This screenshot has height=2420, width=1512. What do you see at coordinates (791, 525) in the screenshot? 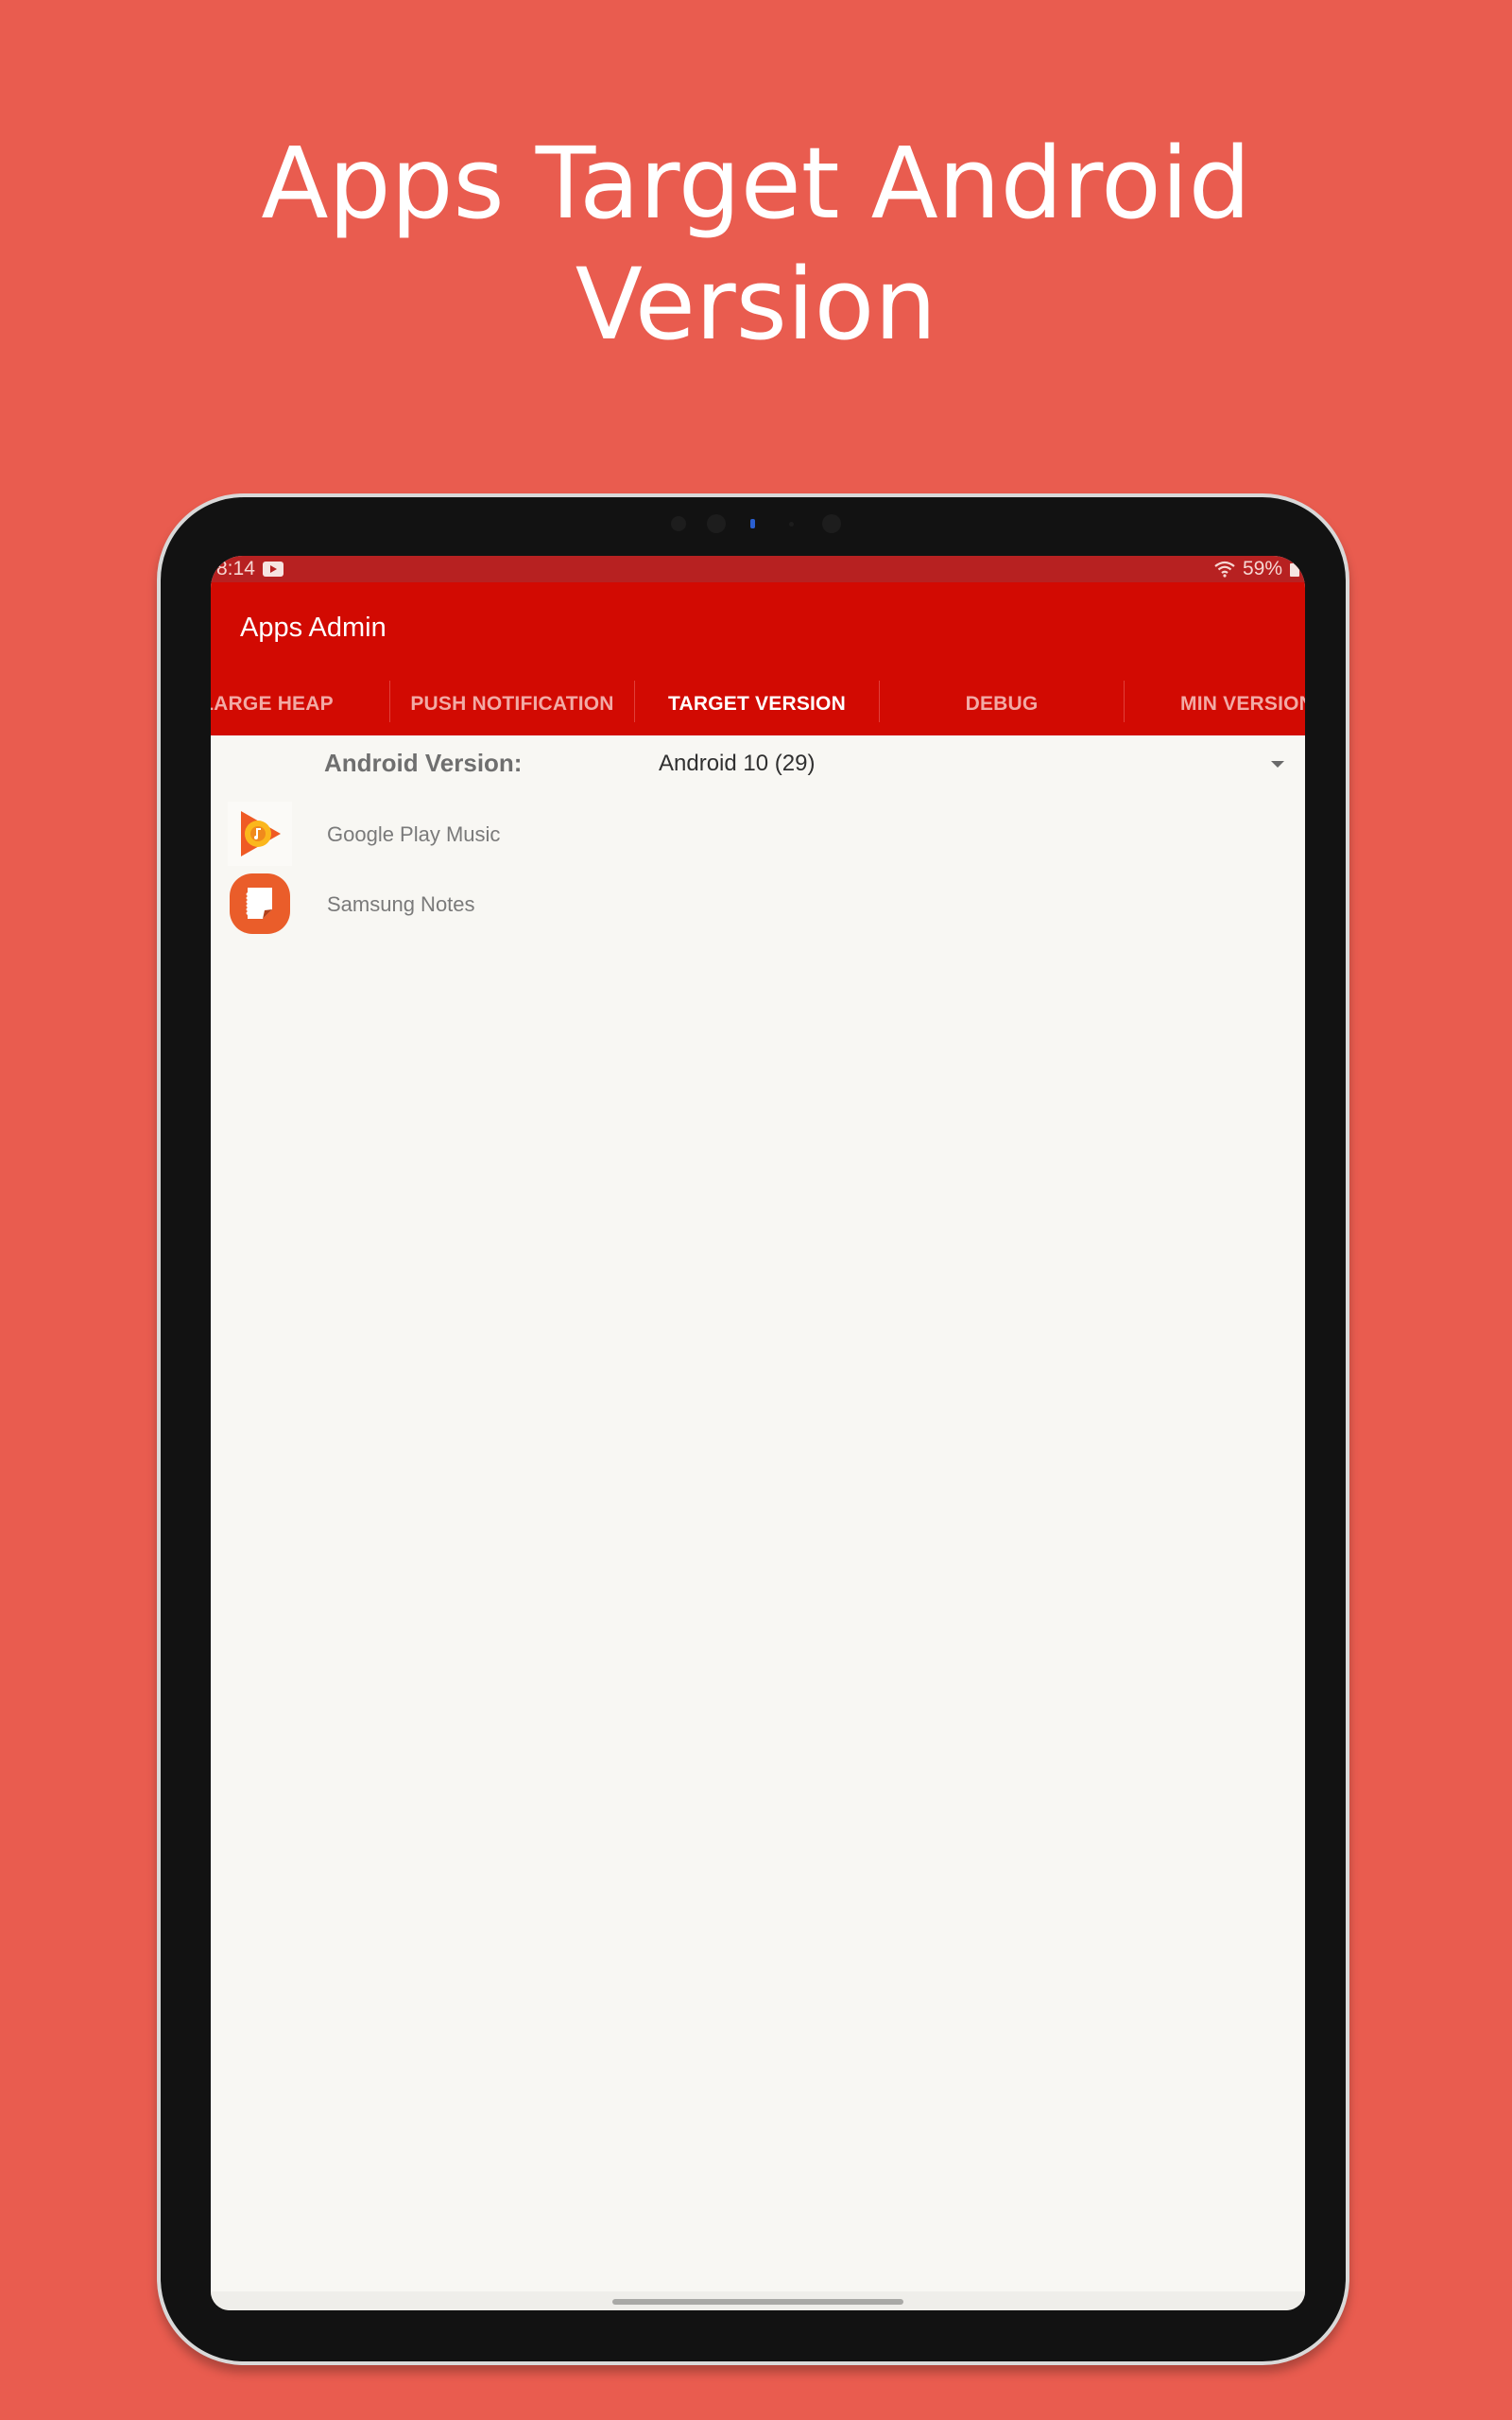
I see `proximity-sensor-icon` at bounding box center [791, 525].